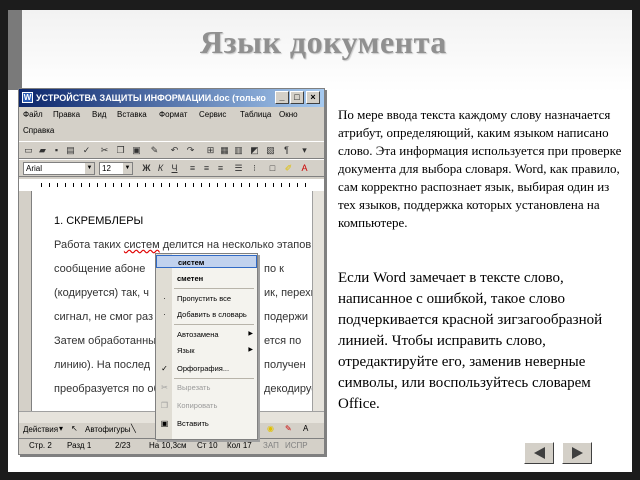 The height and width of the screenshot is (480, 640). I want to click on underline-icon: Ч, so click(174, 168).